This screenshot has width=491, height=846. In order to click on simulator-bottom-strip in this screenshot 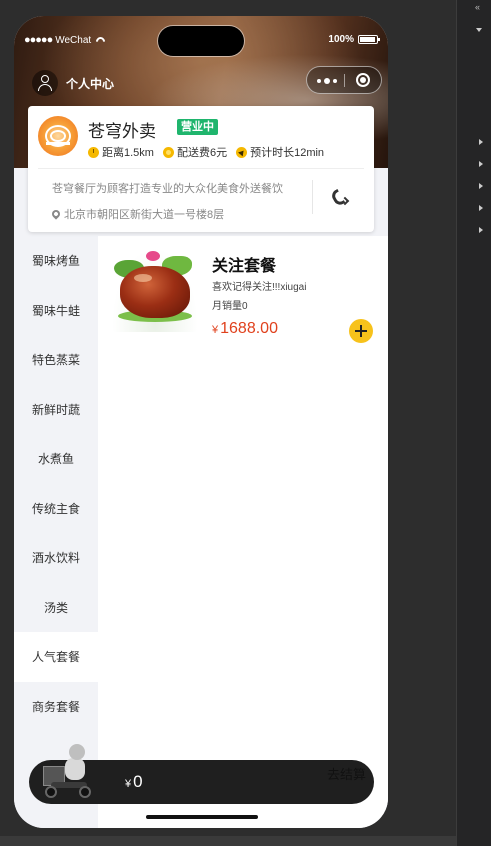, I will do `click(228, 841)`.